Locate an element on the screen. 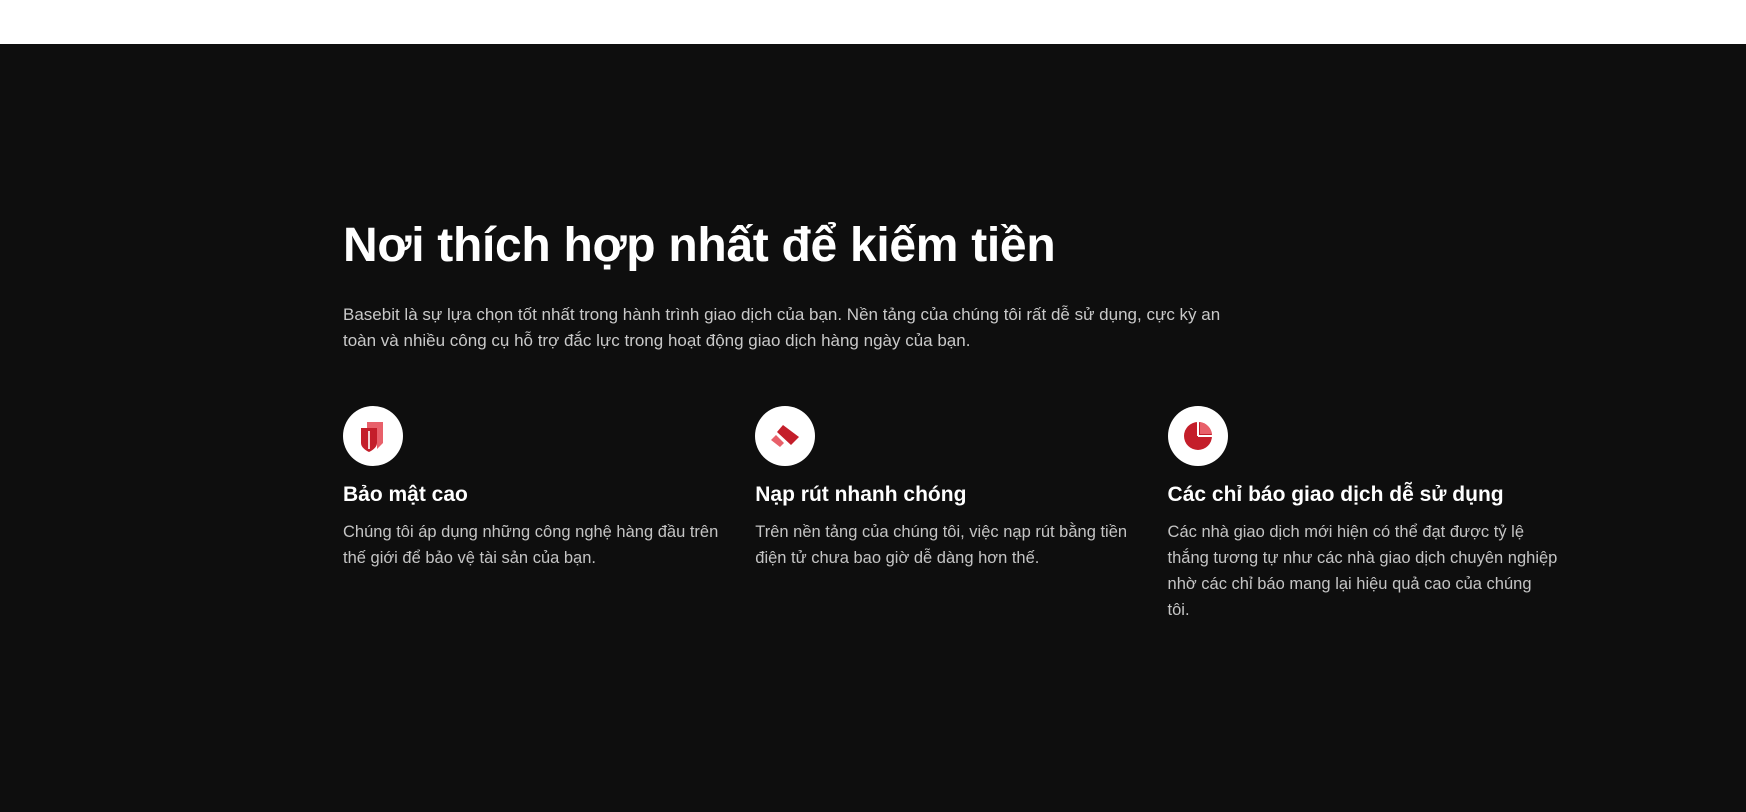  transfer-icon is located at coordinates (785, 436).